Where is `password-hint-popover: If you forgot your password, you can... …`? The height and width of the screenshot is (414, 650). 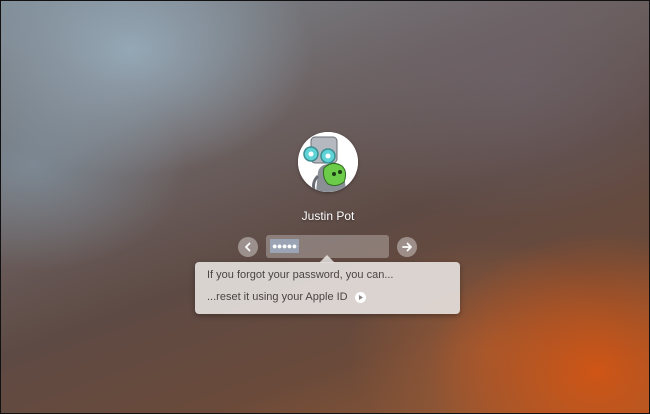
password-hint-popover: If you forgot your password, you can... … is located at coordinates (327, 288).